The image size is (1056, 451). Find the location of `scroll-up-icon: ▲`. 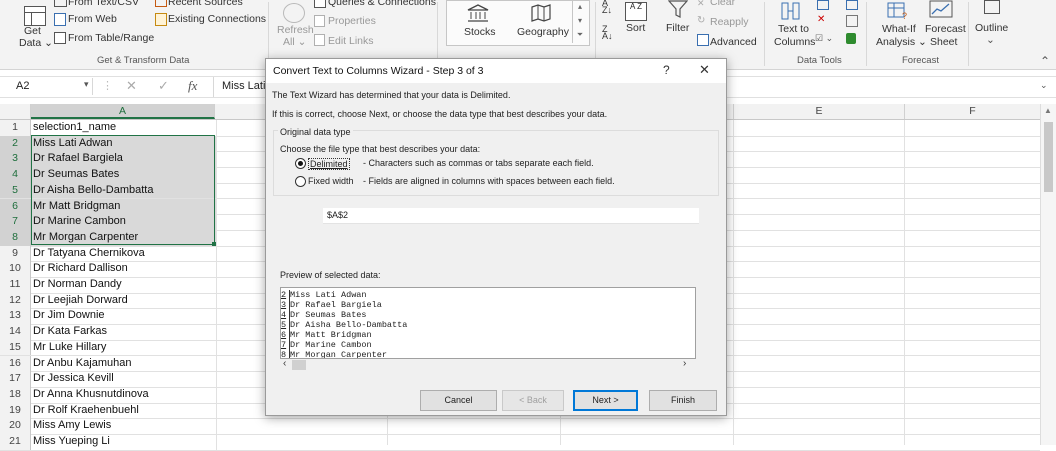

scroll-up-icon: ▲ is located at coordinates (1048, 110).